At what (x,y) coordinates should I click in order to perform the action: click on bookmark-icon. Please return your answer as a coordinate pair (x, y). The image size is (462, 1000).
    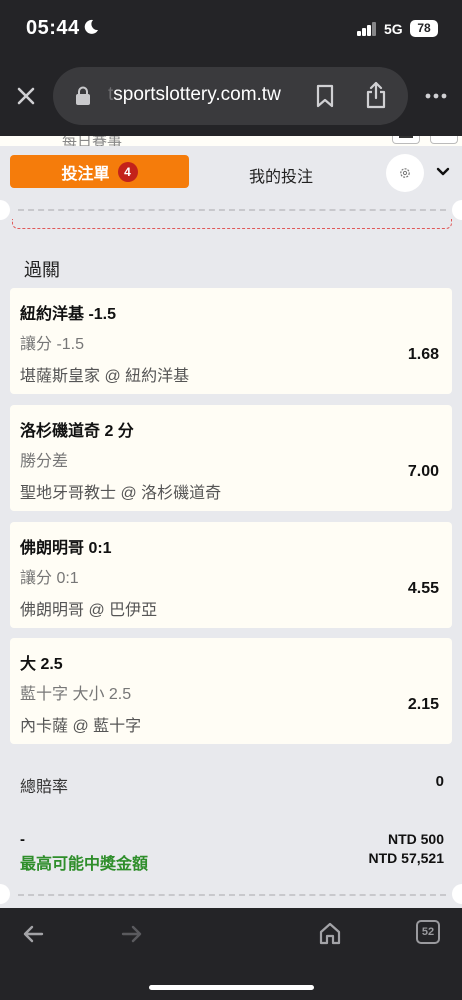
    Looking at the image, I should click on (325, 96).